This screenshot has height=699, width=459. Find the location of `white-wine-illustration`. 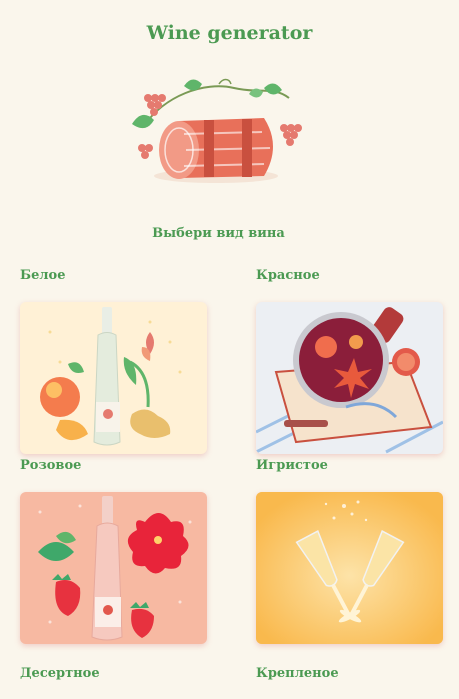

white-wine-illustration is located at coordinates (111, 376).